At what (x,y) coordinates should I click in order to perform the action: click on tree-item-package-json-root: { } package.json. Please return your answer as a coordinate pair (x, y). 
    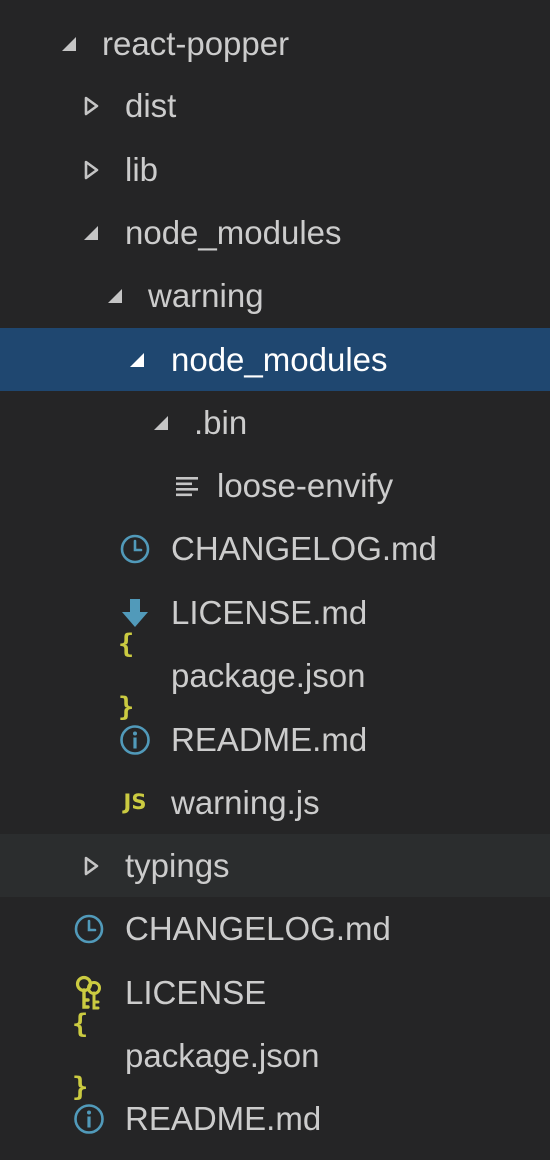
    Looking at the image, I should click on (275, 1055).